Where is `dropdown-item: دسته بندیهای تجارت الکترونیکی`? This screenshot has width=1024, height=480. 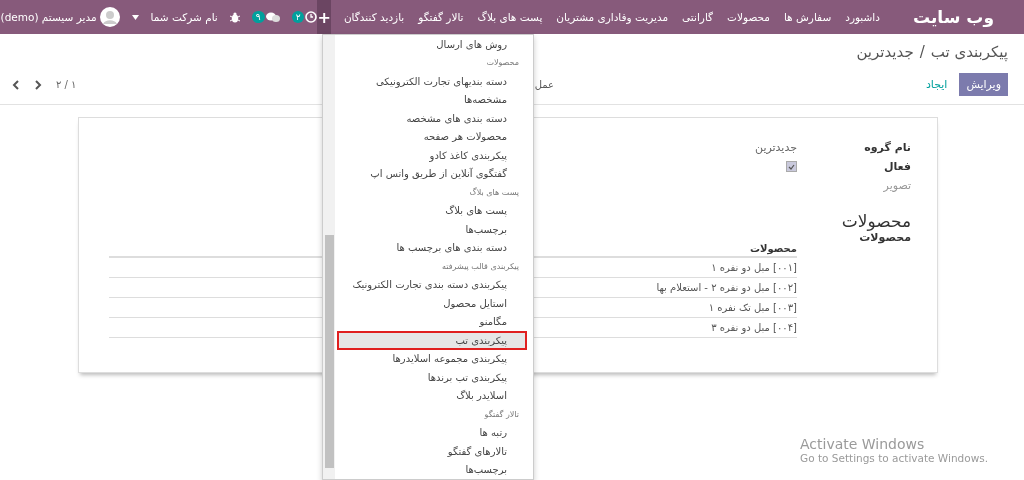
dropdown-item: دسته بندیهای تجارت الکترونیکی is located at coordinates (432, 81).